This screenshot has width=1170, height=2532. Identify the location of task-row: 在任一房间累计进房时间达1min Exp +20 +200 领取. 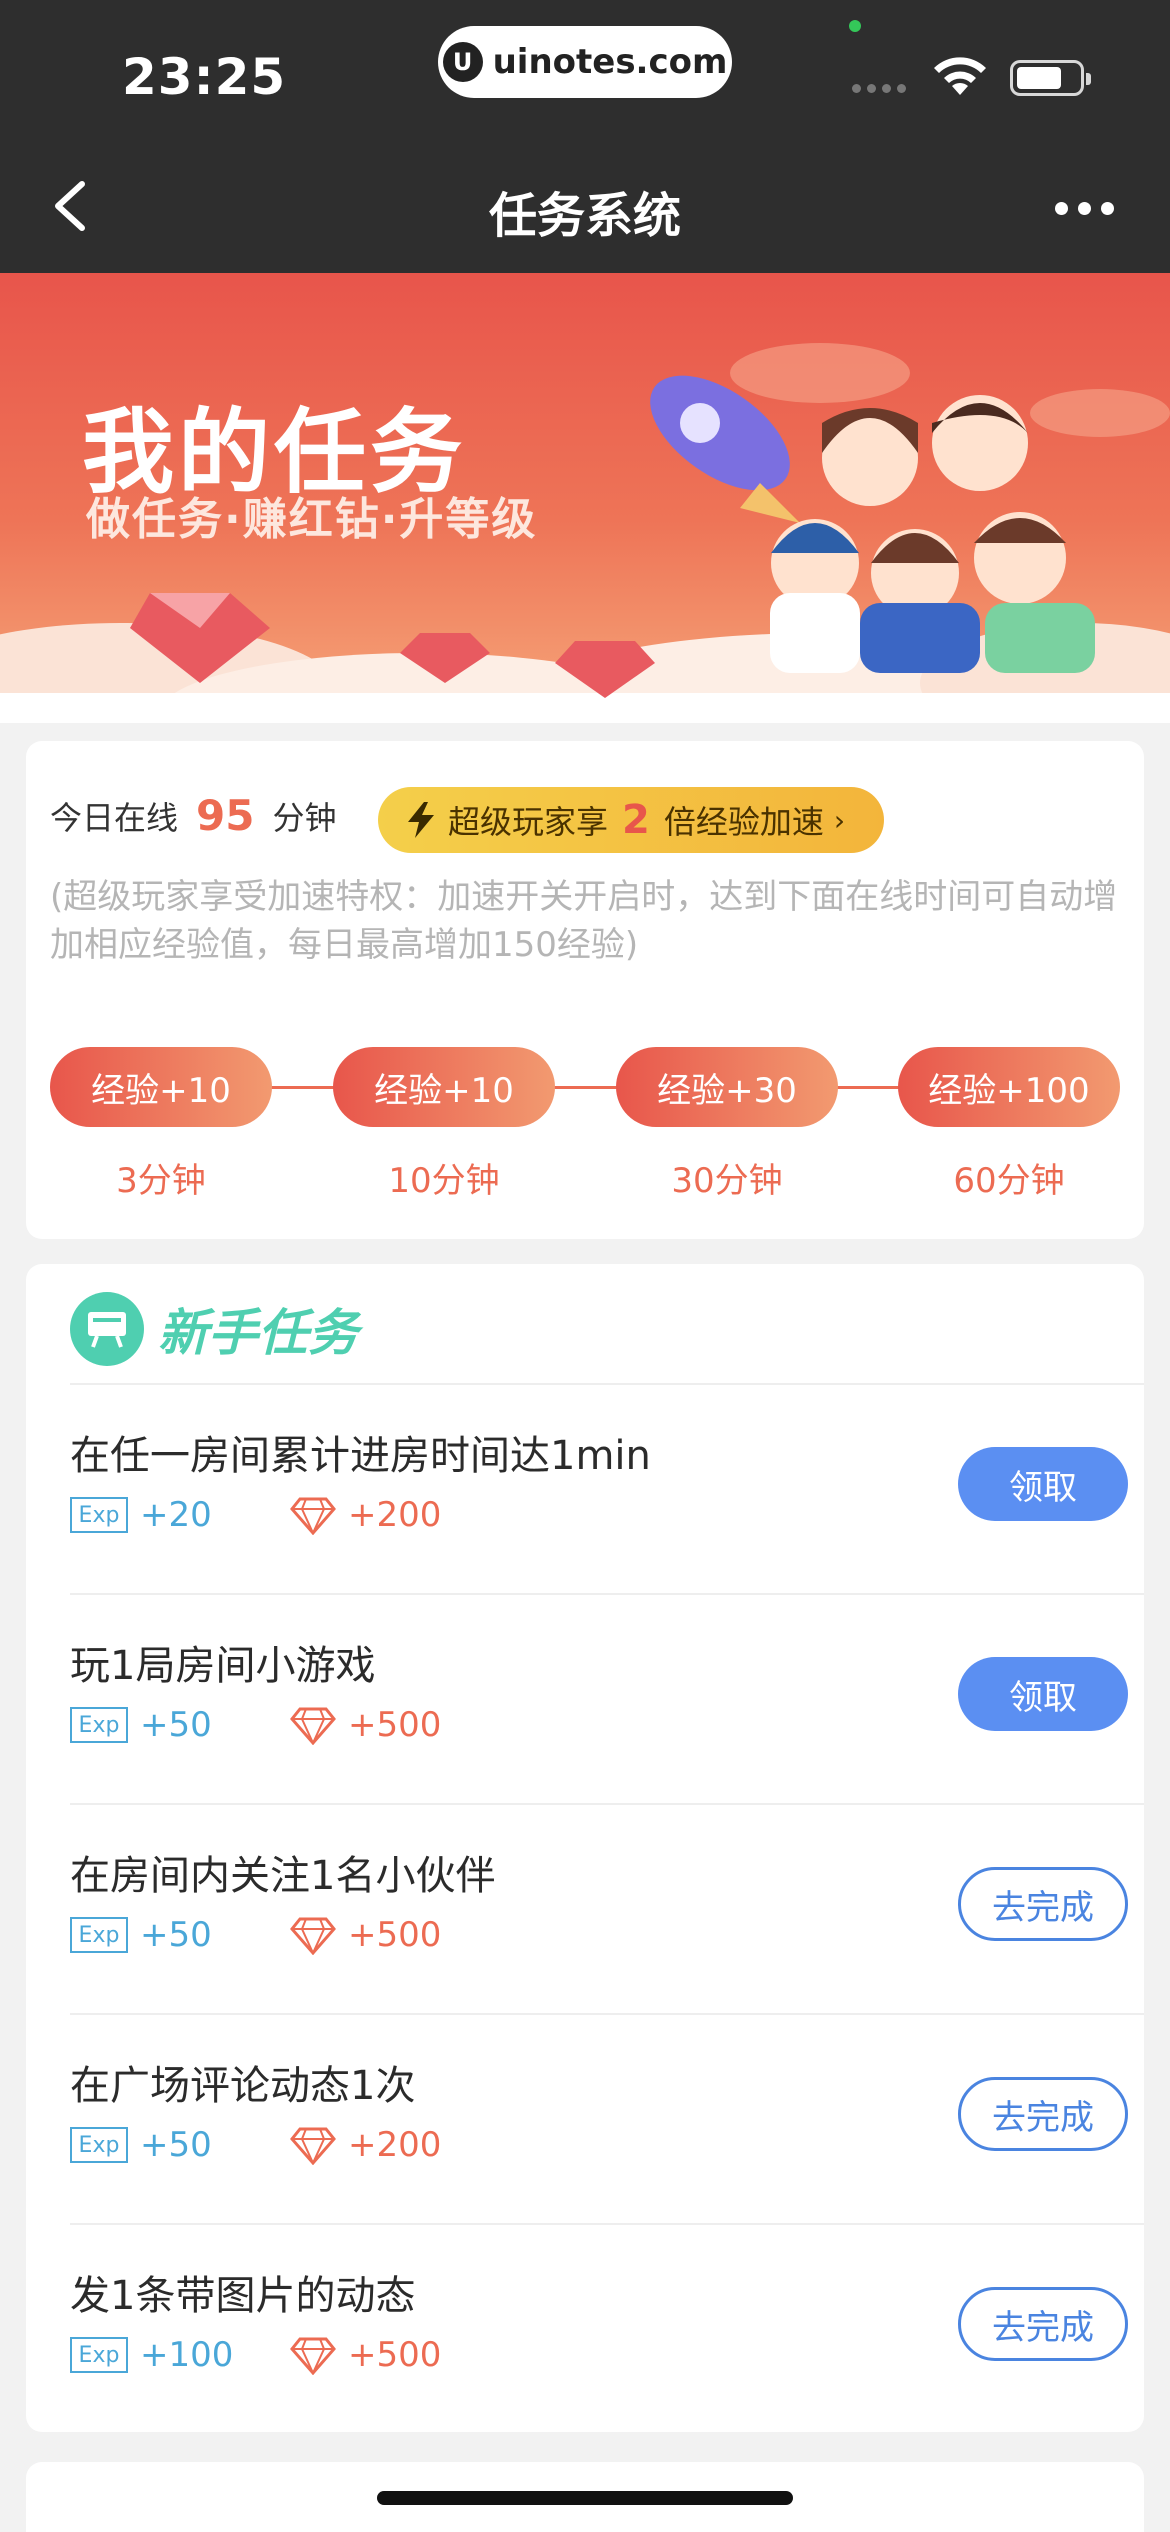
(607, 1490).